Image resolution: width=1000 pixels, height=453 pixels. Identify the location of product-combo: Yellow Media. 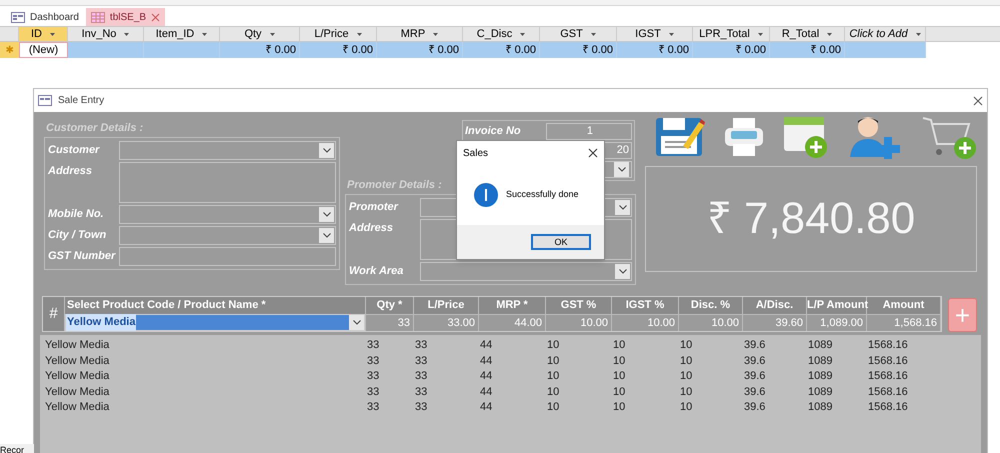
(215, 322).